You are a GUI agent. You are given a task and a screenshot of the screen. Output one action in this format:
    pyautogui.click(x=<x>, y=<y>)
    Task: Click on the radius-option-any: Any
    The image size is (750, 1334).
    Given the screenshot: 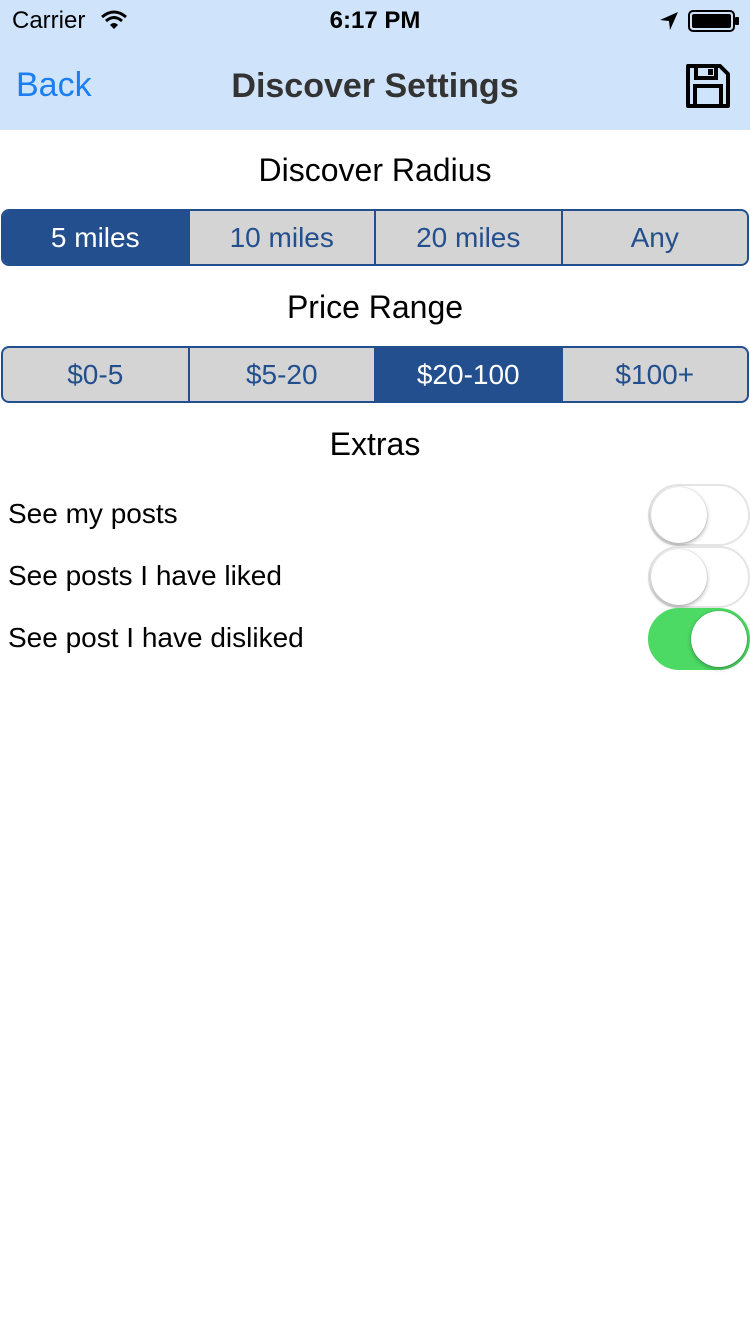 What is the action you would take?
    pyautogui.click(x=654, y=237)
    